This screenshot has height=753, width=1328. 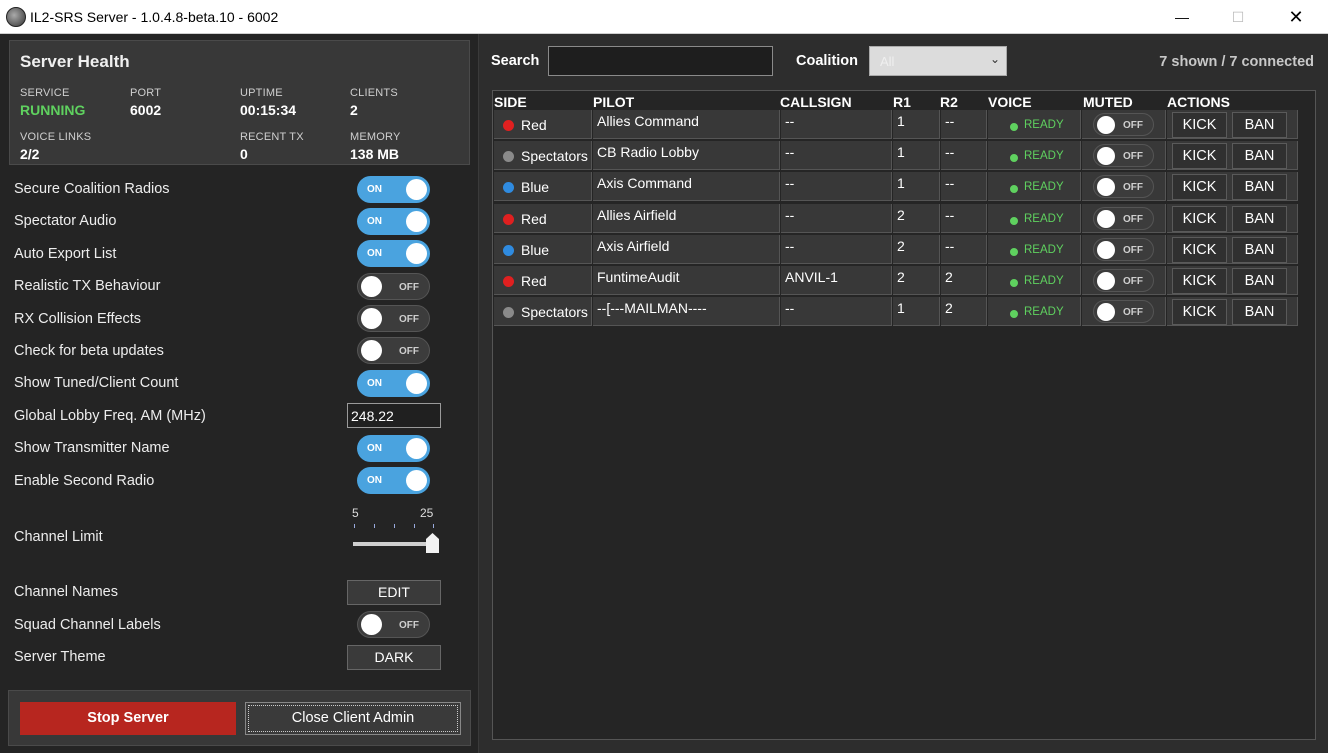 I want to click on transmitter-name-toggle: ON, so click(x=393, y=448).